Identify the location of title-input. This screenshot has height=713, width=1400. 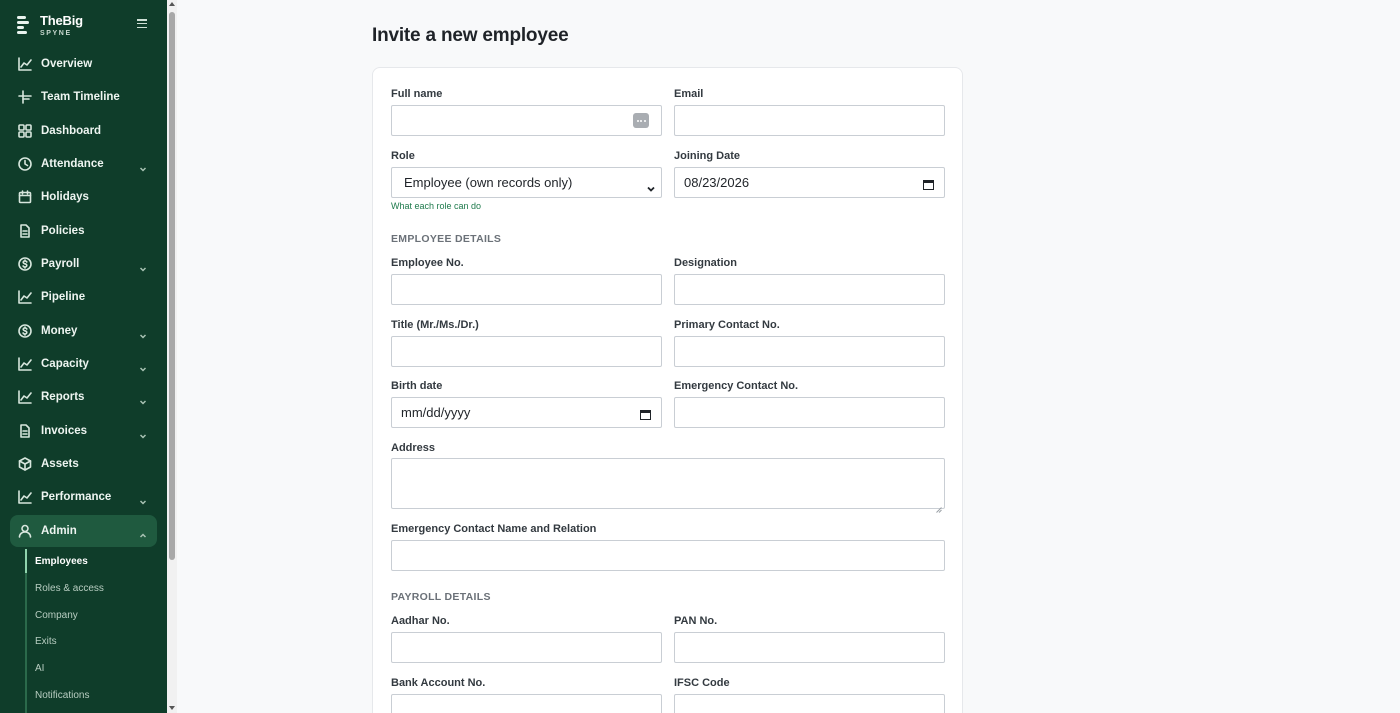
(526, 351).